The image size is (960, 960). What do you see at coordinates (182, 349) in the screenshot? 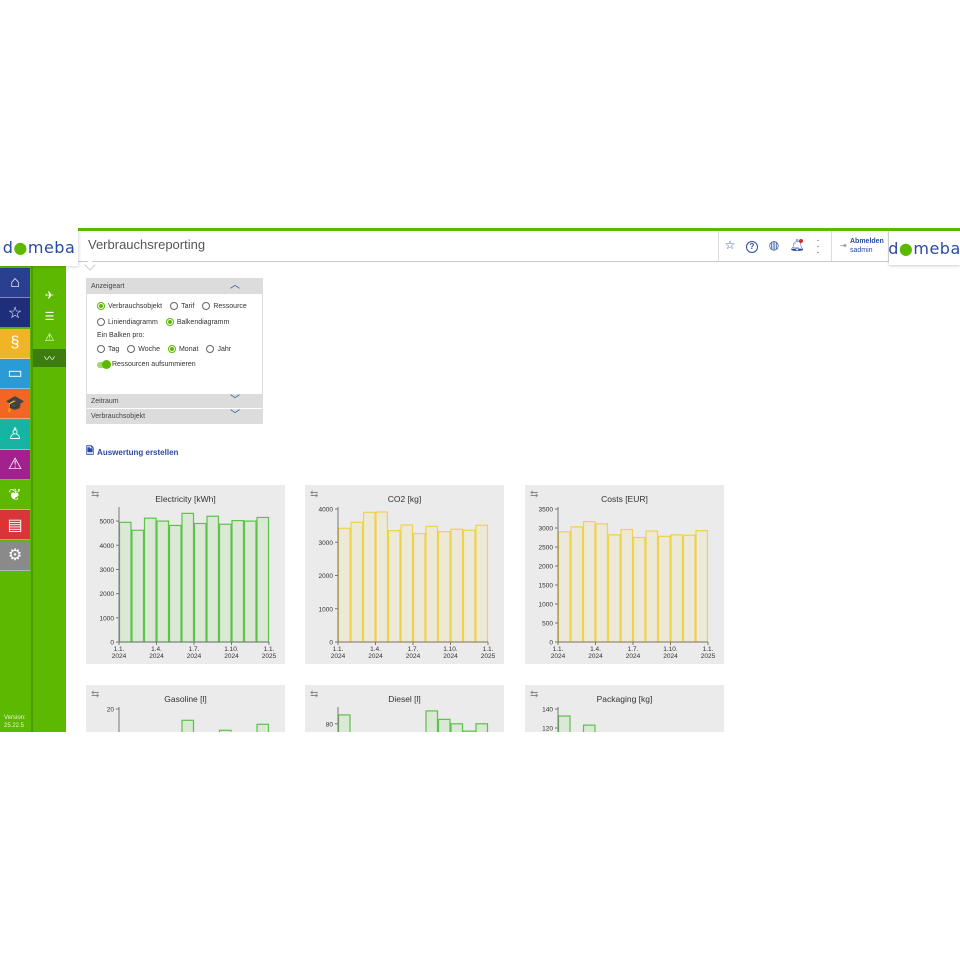
I see `radio-monat: Monat` at bounding box center [182, 349].